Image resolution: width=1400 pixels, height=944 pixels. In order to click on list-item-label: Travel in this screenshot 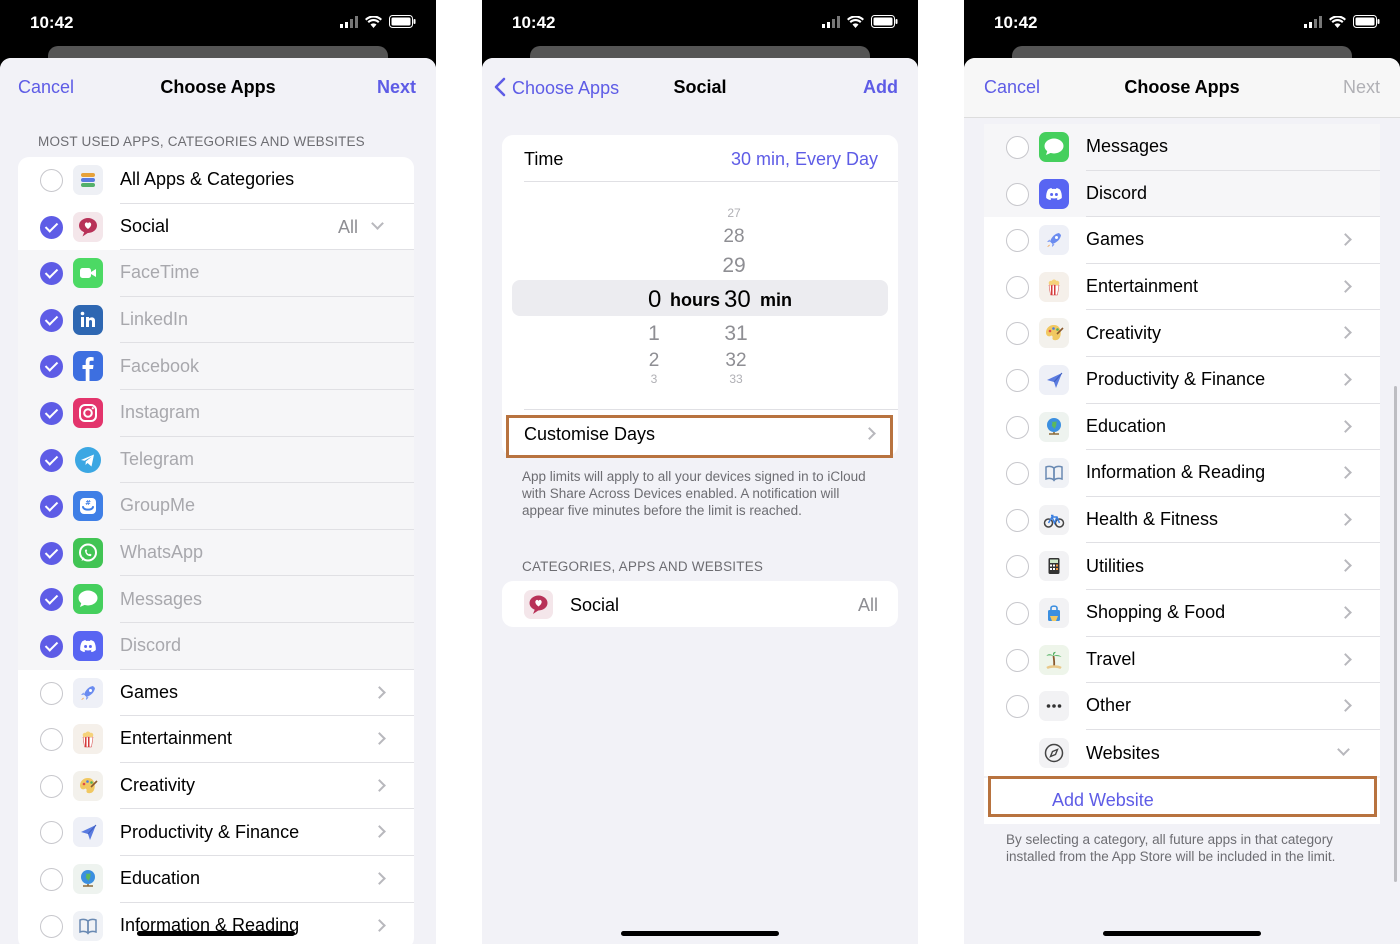, I will do `click(1233, 660)`.